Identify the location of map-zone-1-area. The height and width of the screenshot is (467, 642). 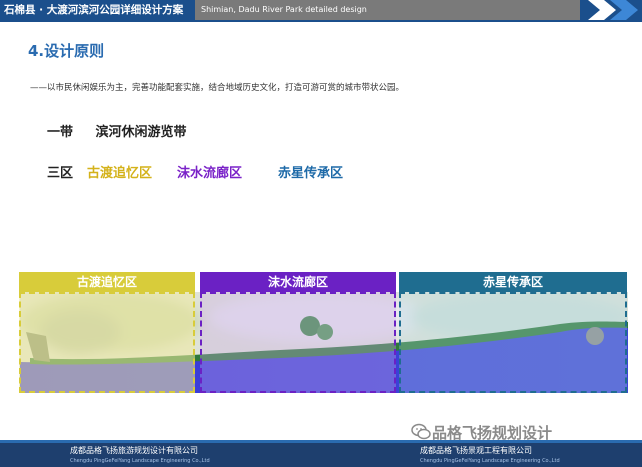
(107, 342).